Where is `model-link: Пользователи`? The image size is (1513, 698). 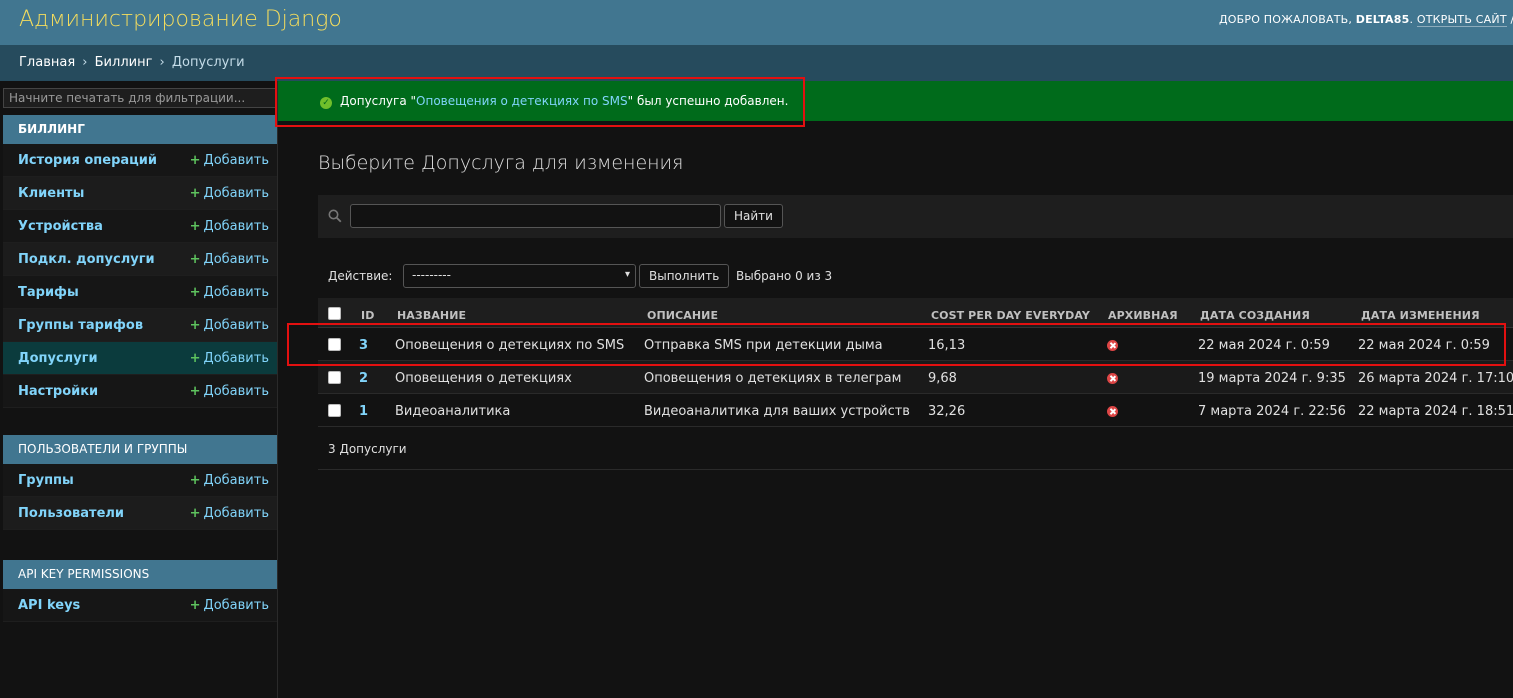 model-link: Пользователи is located at coordinates (71, 513).